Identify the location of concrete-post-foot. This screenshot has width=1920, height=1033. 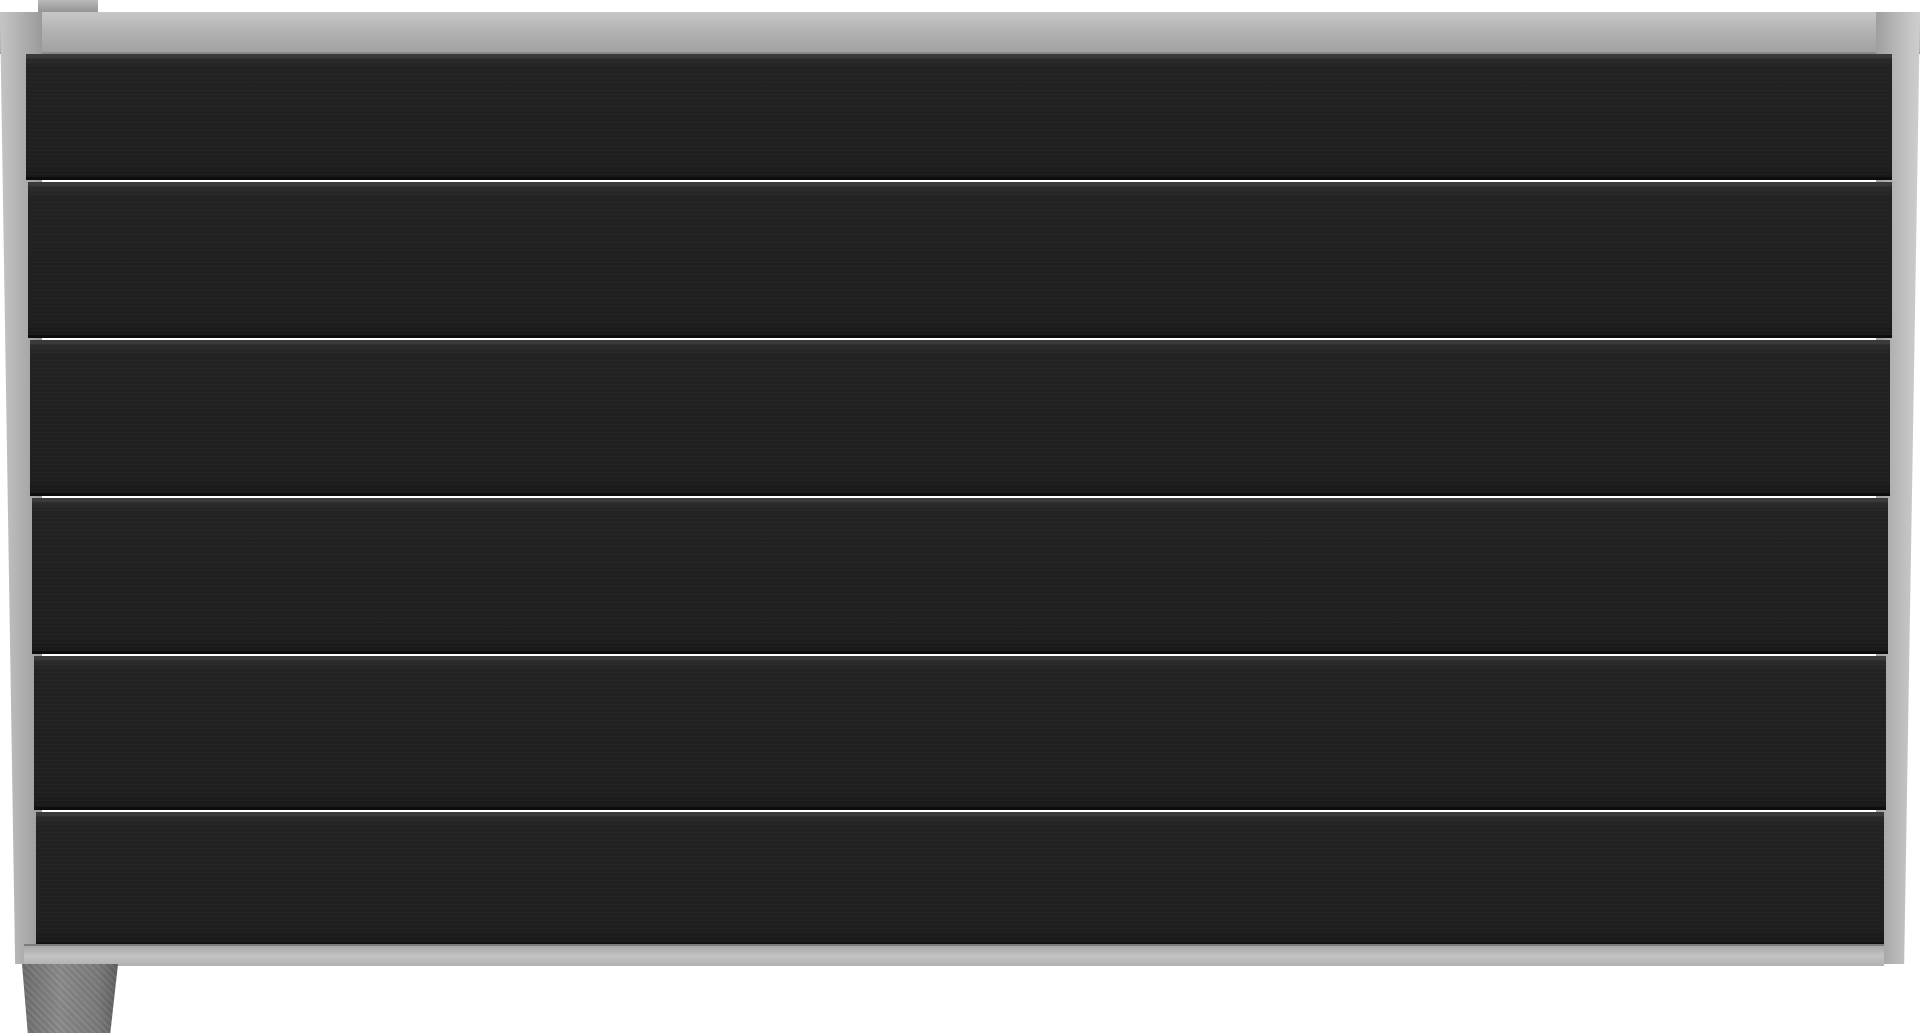
(70, 998).